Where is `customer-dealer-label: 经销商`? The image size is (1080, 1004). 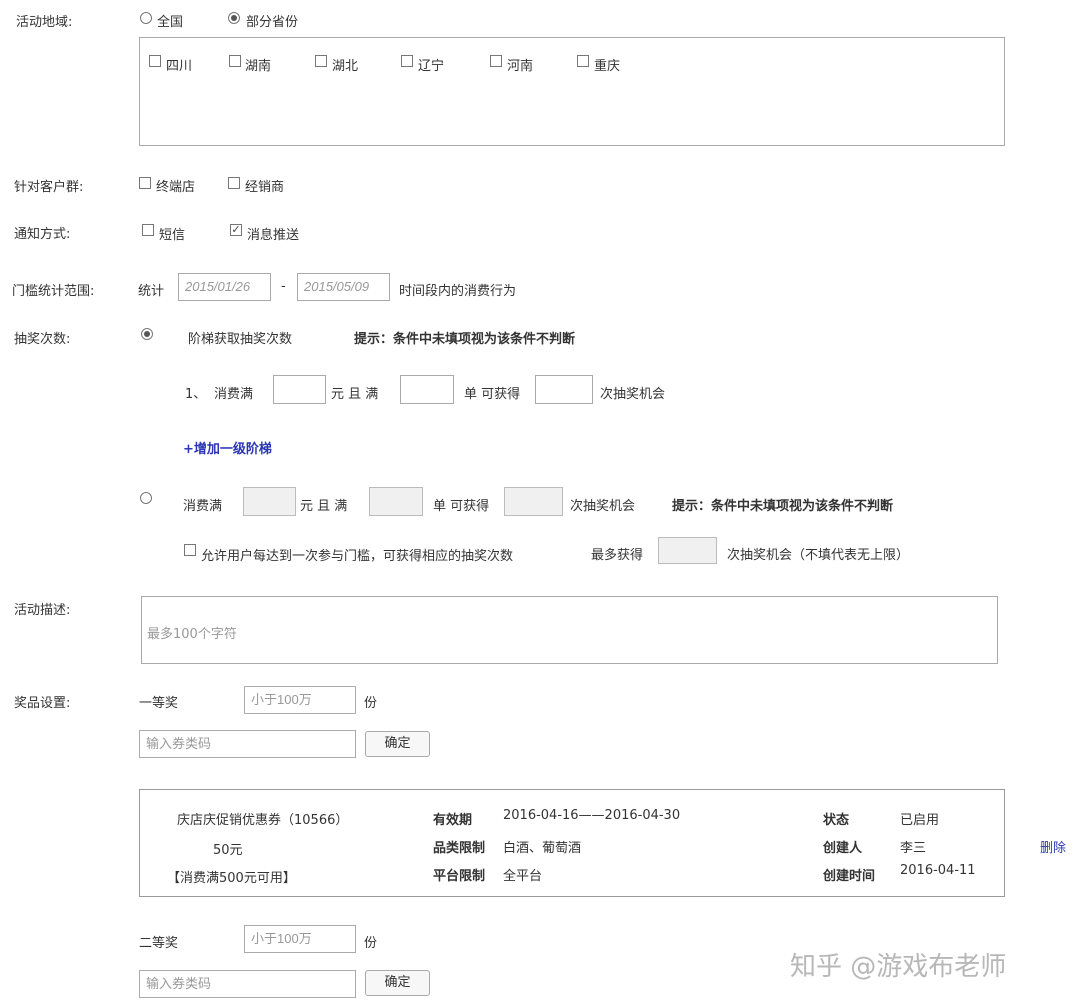
customer-dealer-label: 经销商 is located at coordinates (264, 185).